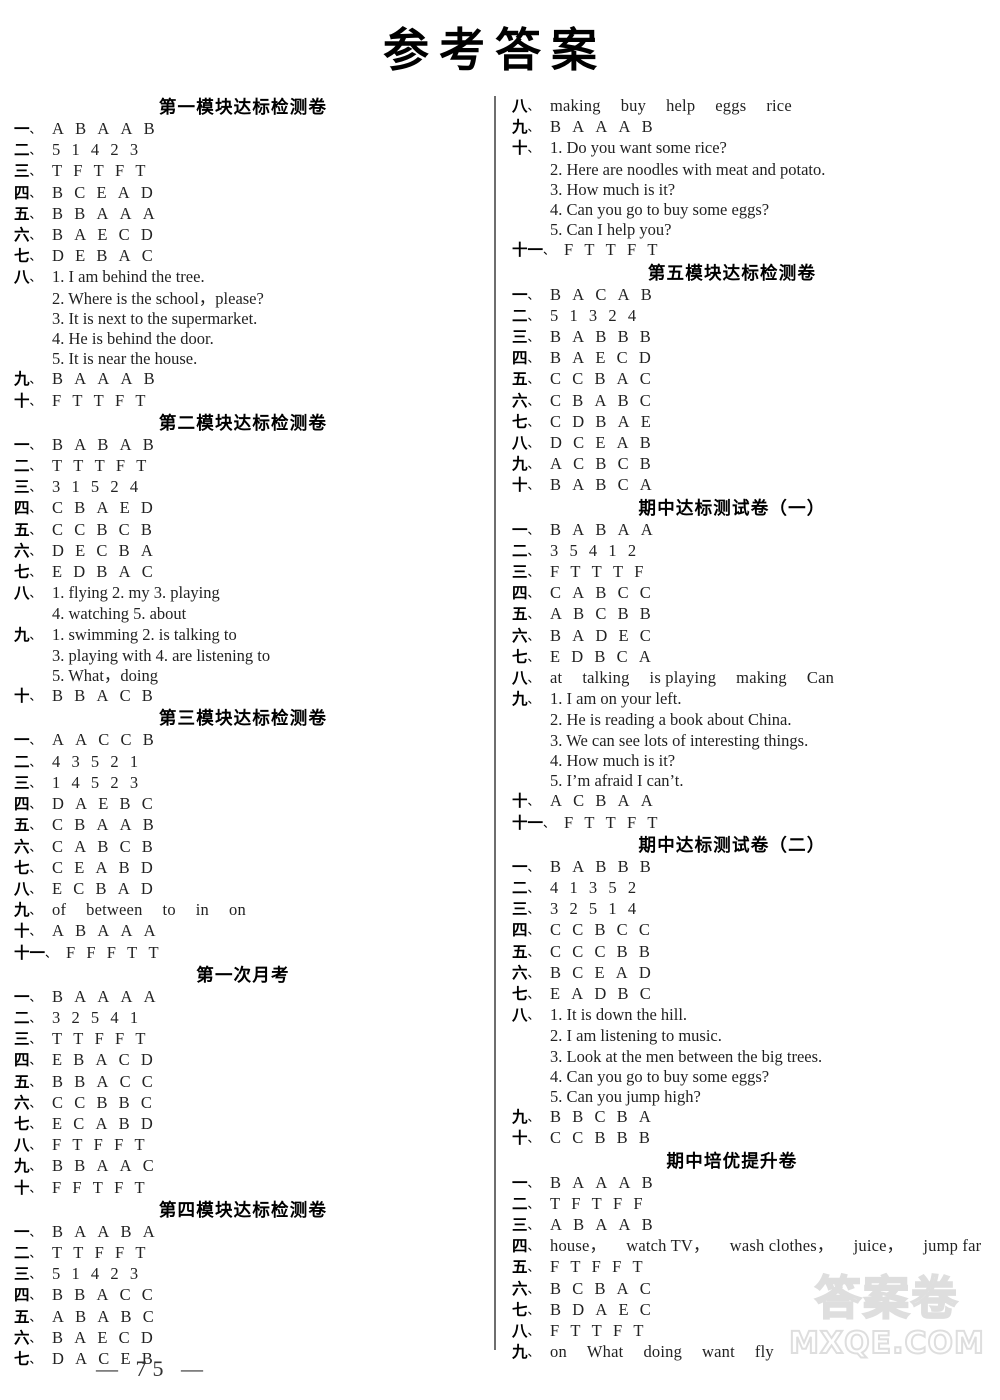  Describe the element at coordinates (250, 889) in the screenshot. I see `answer-line: 八、 E C B A D` at that location.